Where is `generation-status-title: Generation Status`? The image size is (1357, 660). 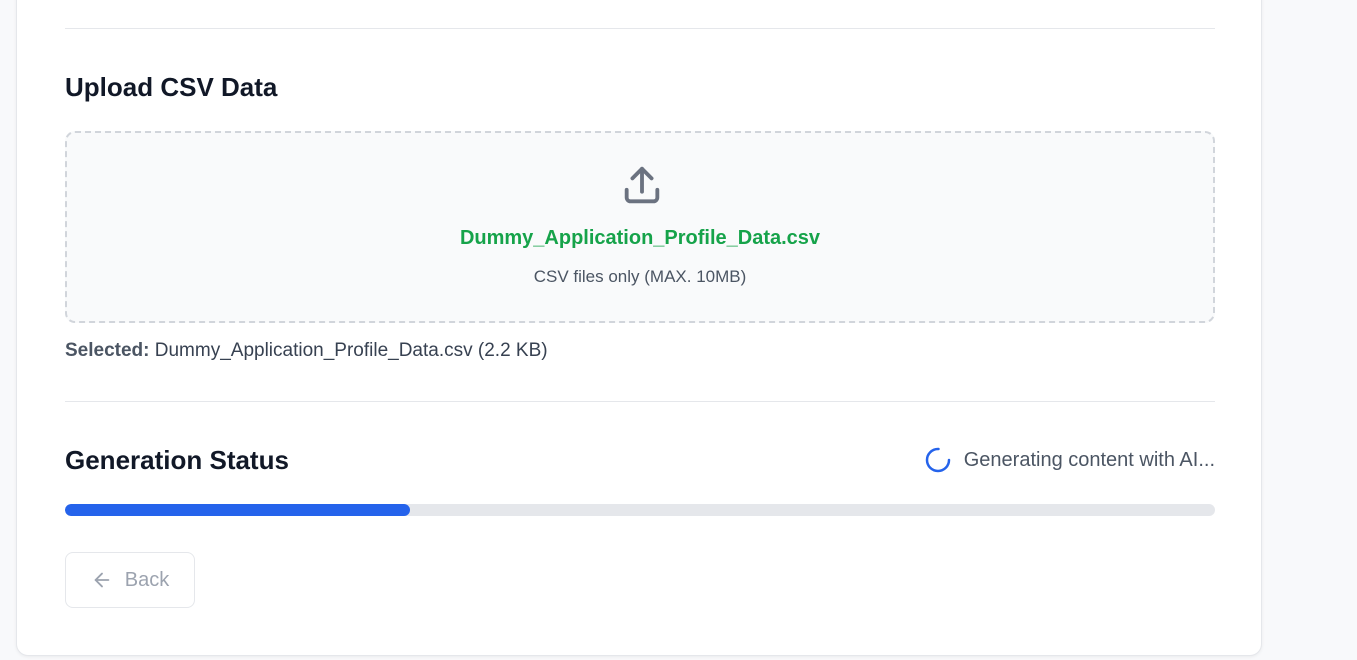 generation-status-title: Generation Status is located at coordinates (177, 460).